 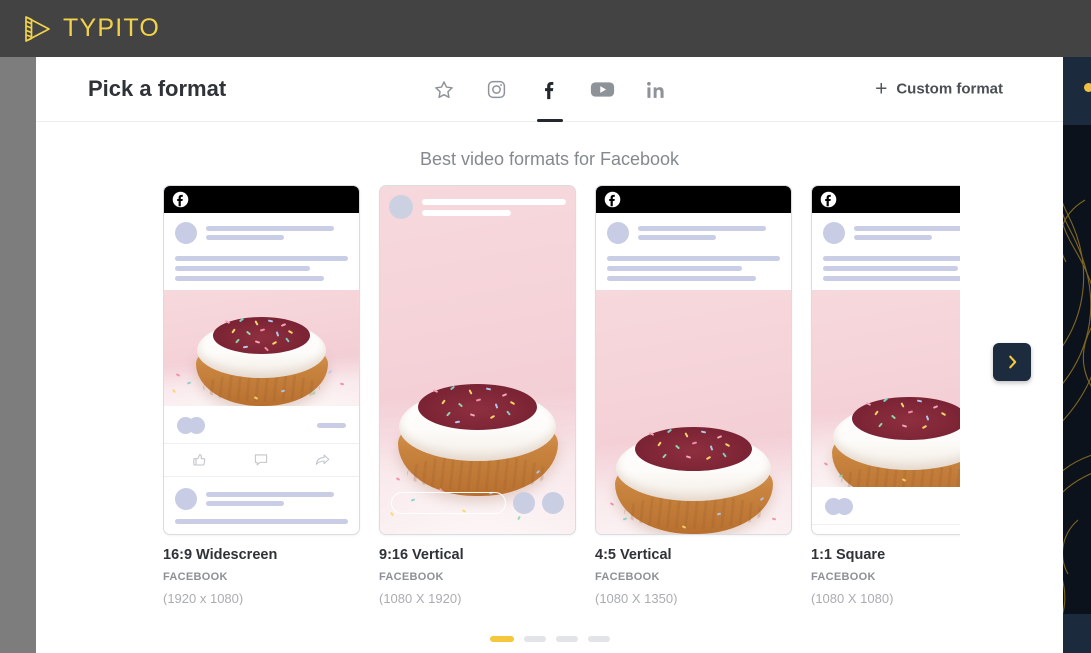 I want to click on carousel-pagination, so click(x=549, y=639).